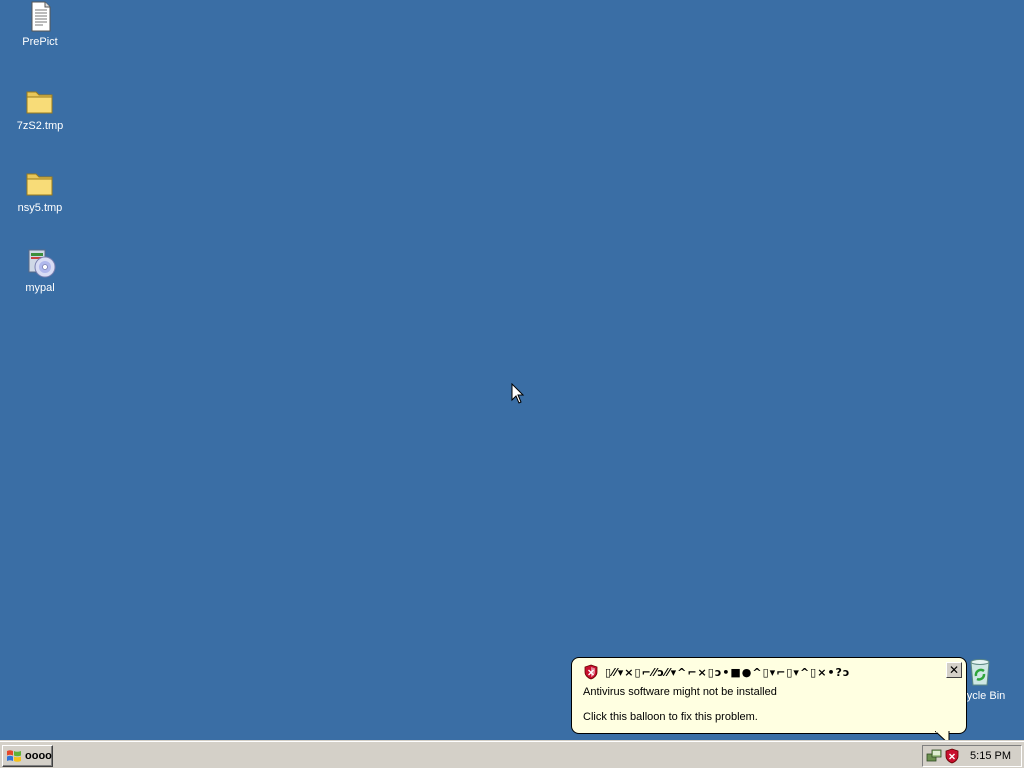 The width and height of the screenshot is (1024, 768). Describe the element at coordinates (42, 263) in the screenshot. I see `installer-cd-icon` at that location.